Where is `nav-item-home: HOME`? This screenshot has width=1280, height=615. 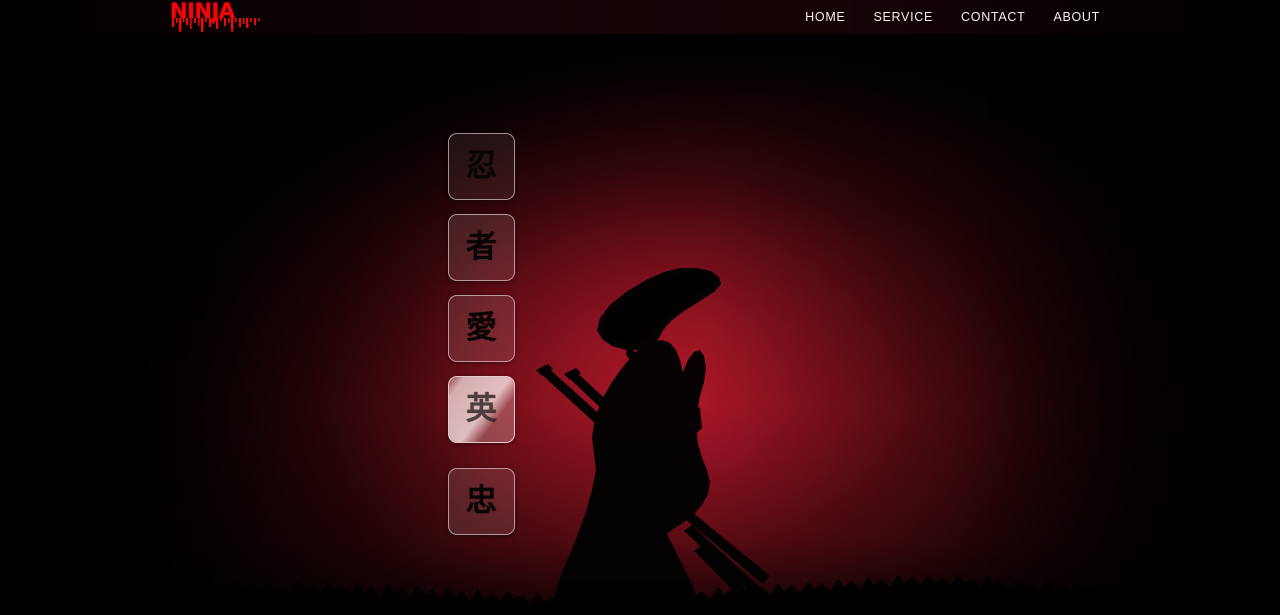 nav-item-home: HOME is located at coordinates (825, 17).